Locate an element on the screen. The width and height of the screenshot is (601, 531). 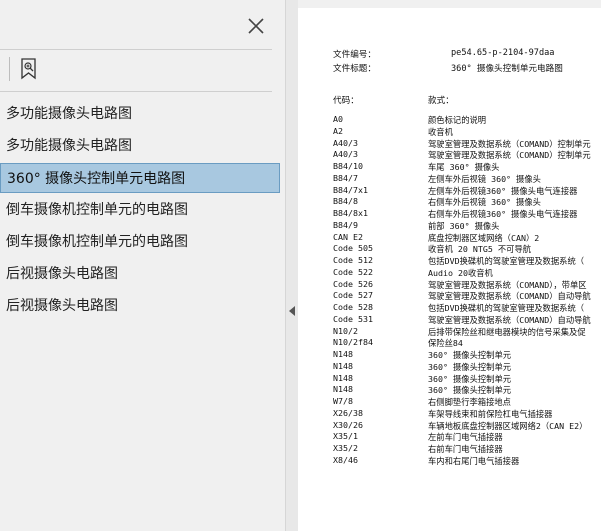
legend-code: A0 is located at coordinates (338, 119).